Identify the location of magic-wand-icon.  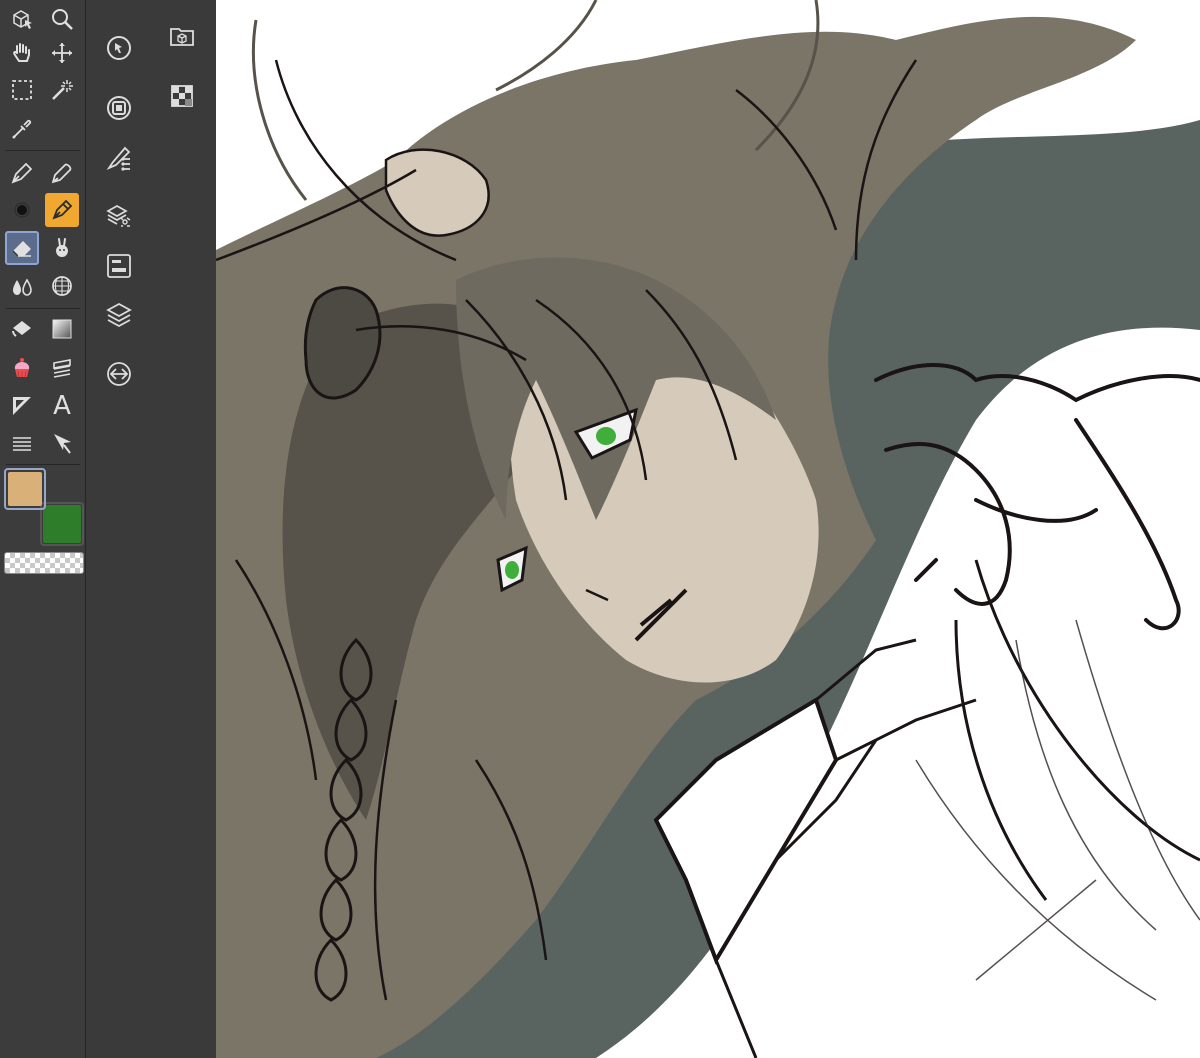
(62, 90).